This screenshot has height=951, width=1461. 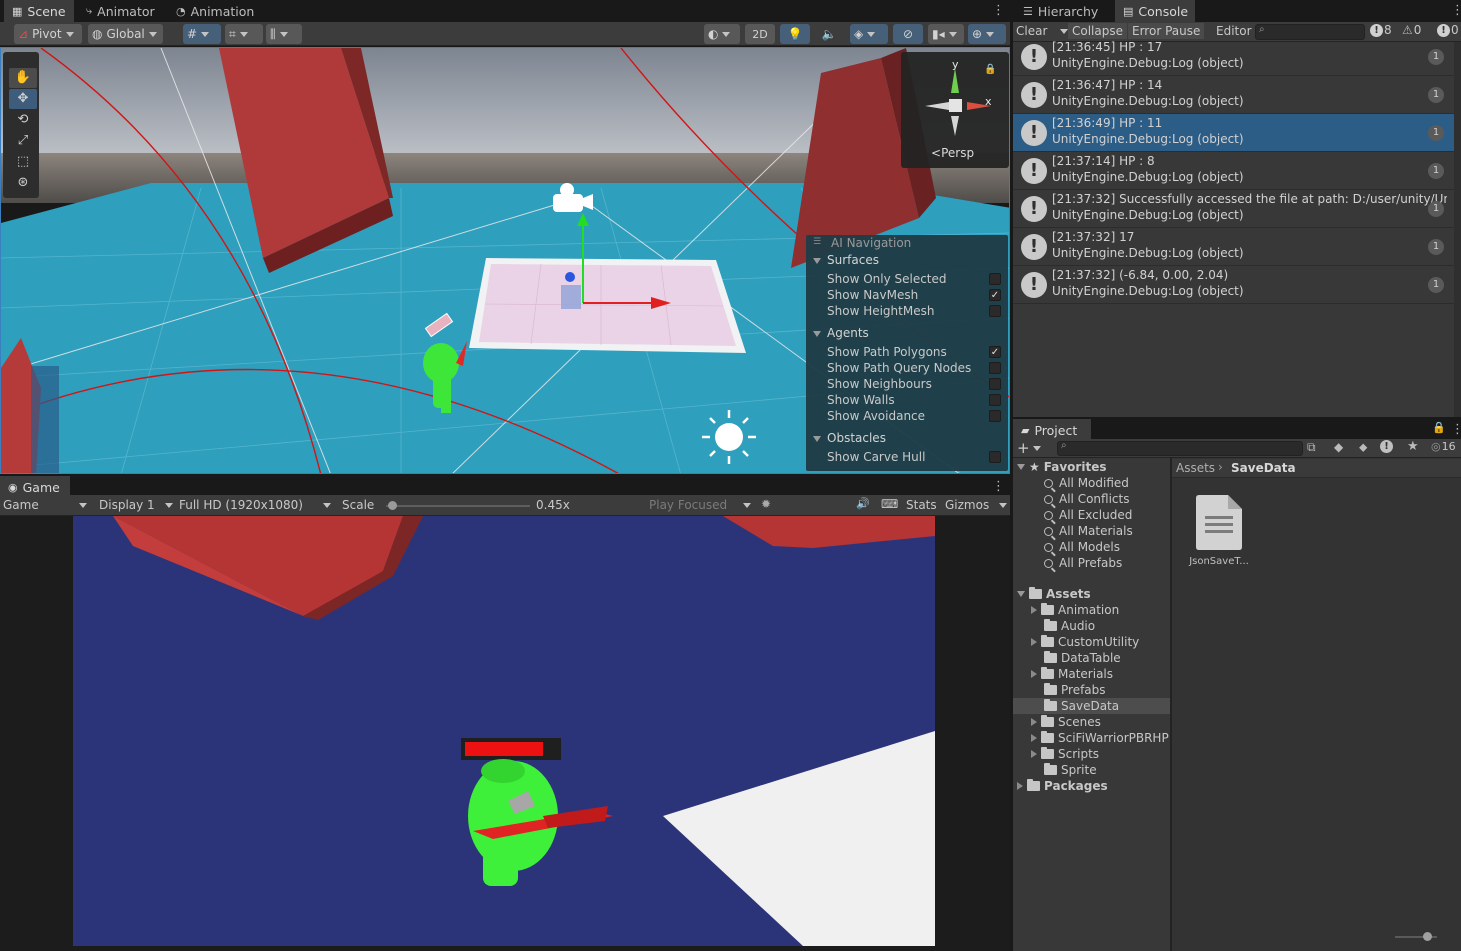 I want to click on show-carve-hull-checkbox, so click(x=995, y=457).